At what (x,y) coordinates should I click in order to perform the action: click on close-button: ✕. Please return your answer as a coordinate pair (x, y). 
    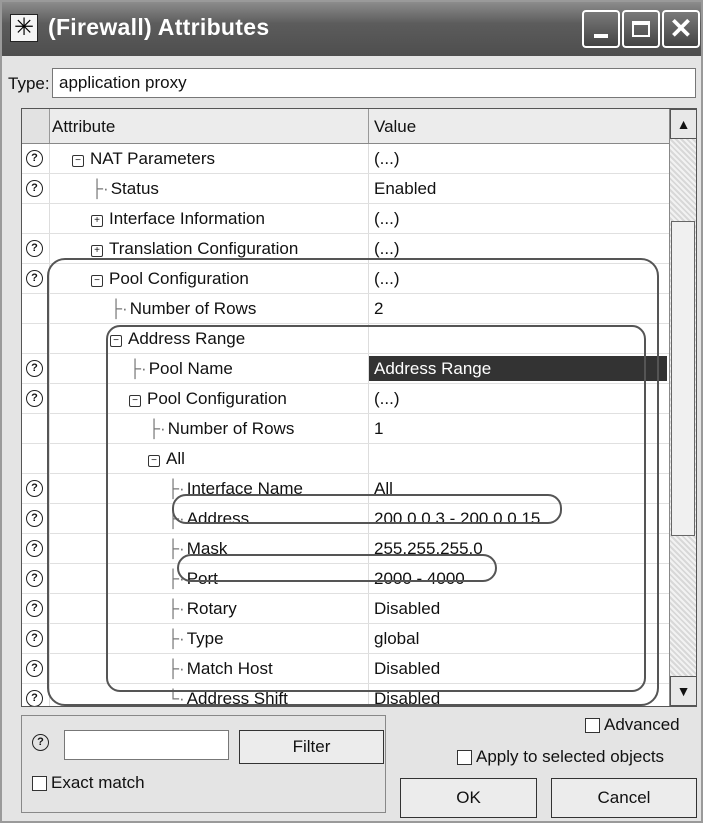
    Looking at the image, I should click on (681, 29).